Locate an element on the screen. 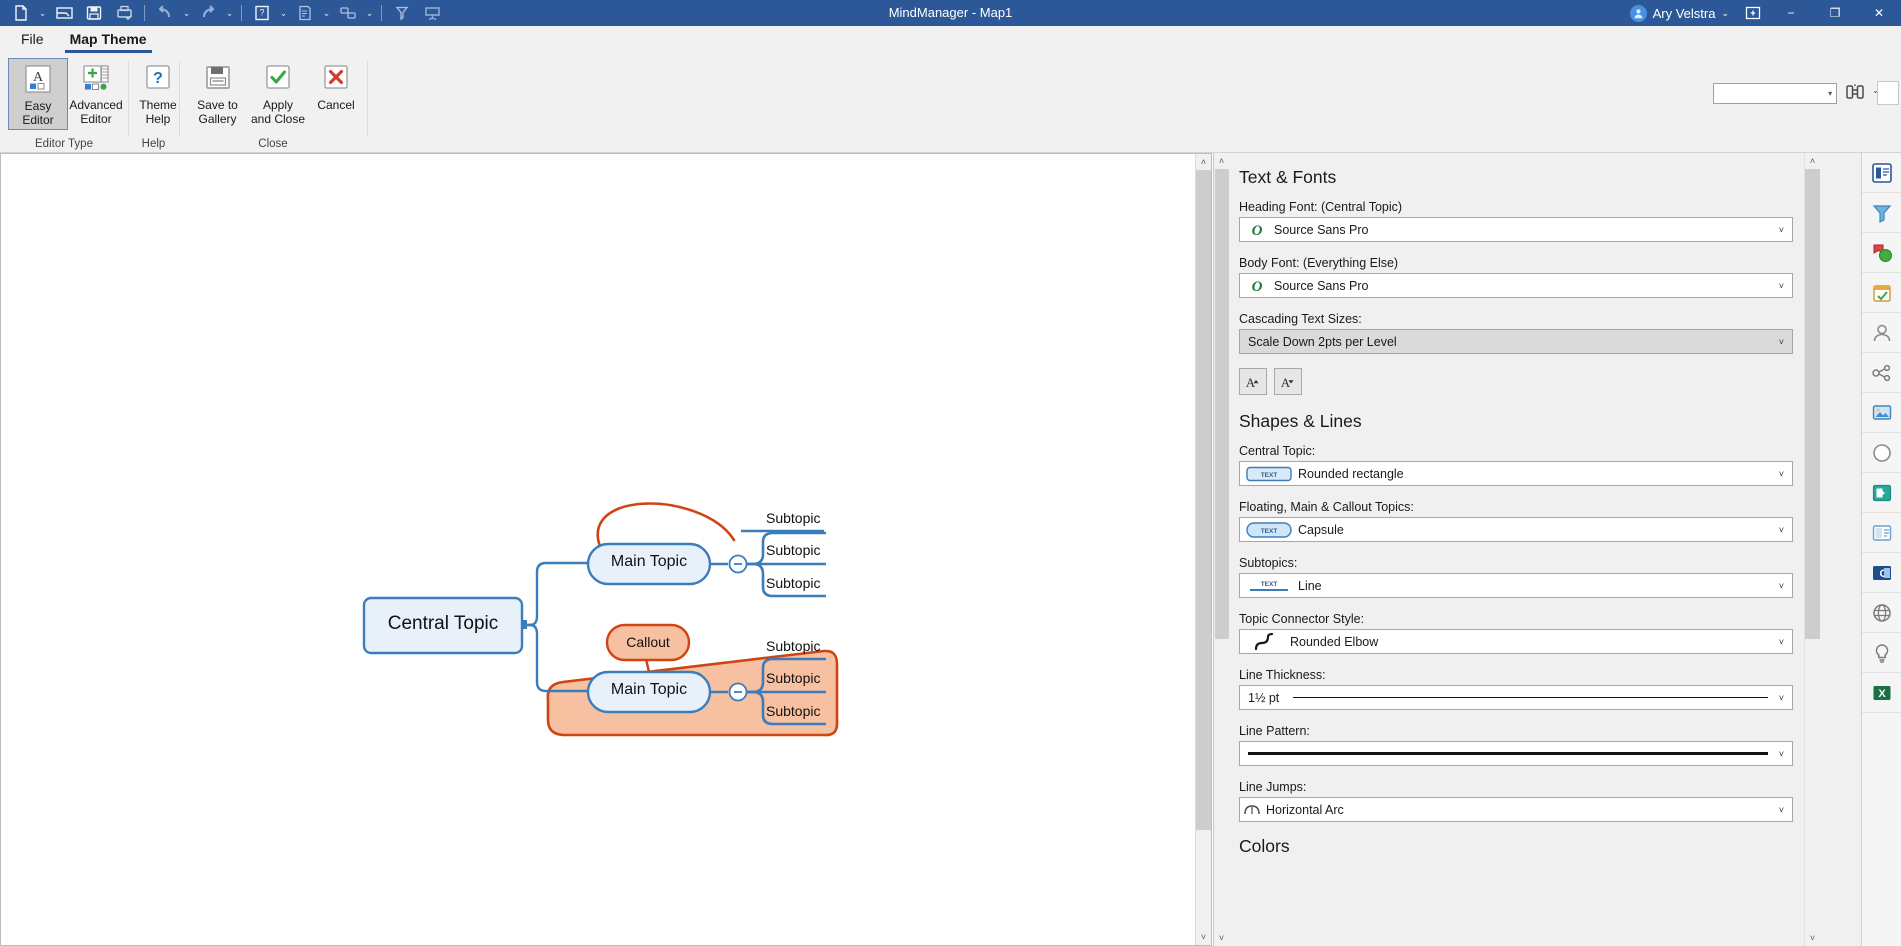  search-input is located at coordinates (1769, 93).